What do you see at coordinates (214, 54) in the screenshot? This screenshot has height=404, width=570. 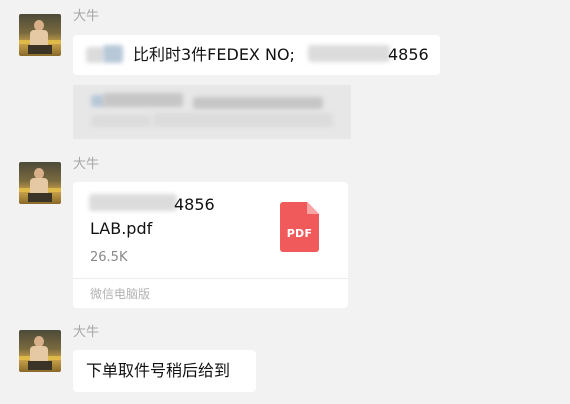 I see `message-text: 比利时3件FEDEX NO;` at bounding box center [214, 54].